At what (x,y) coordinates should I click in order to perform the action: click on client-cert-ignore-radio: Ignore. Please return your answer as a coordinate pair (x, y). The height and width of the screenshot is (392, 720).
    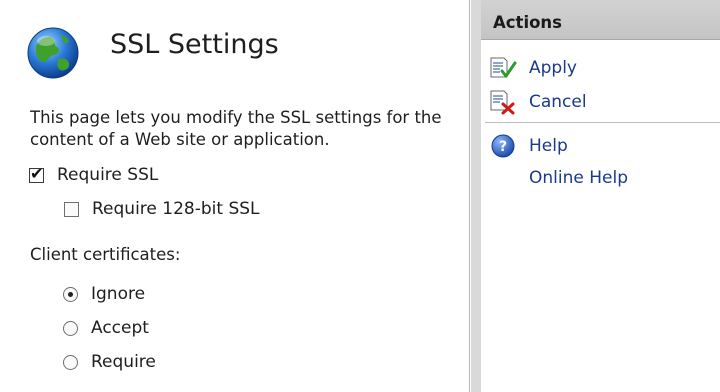
    Looking at the image, I should click on (104, 294).